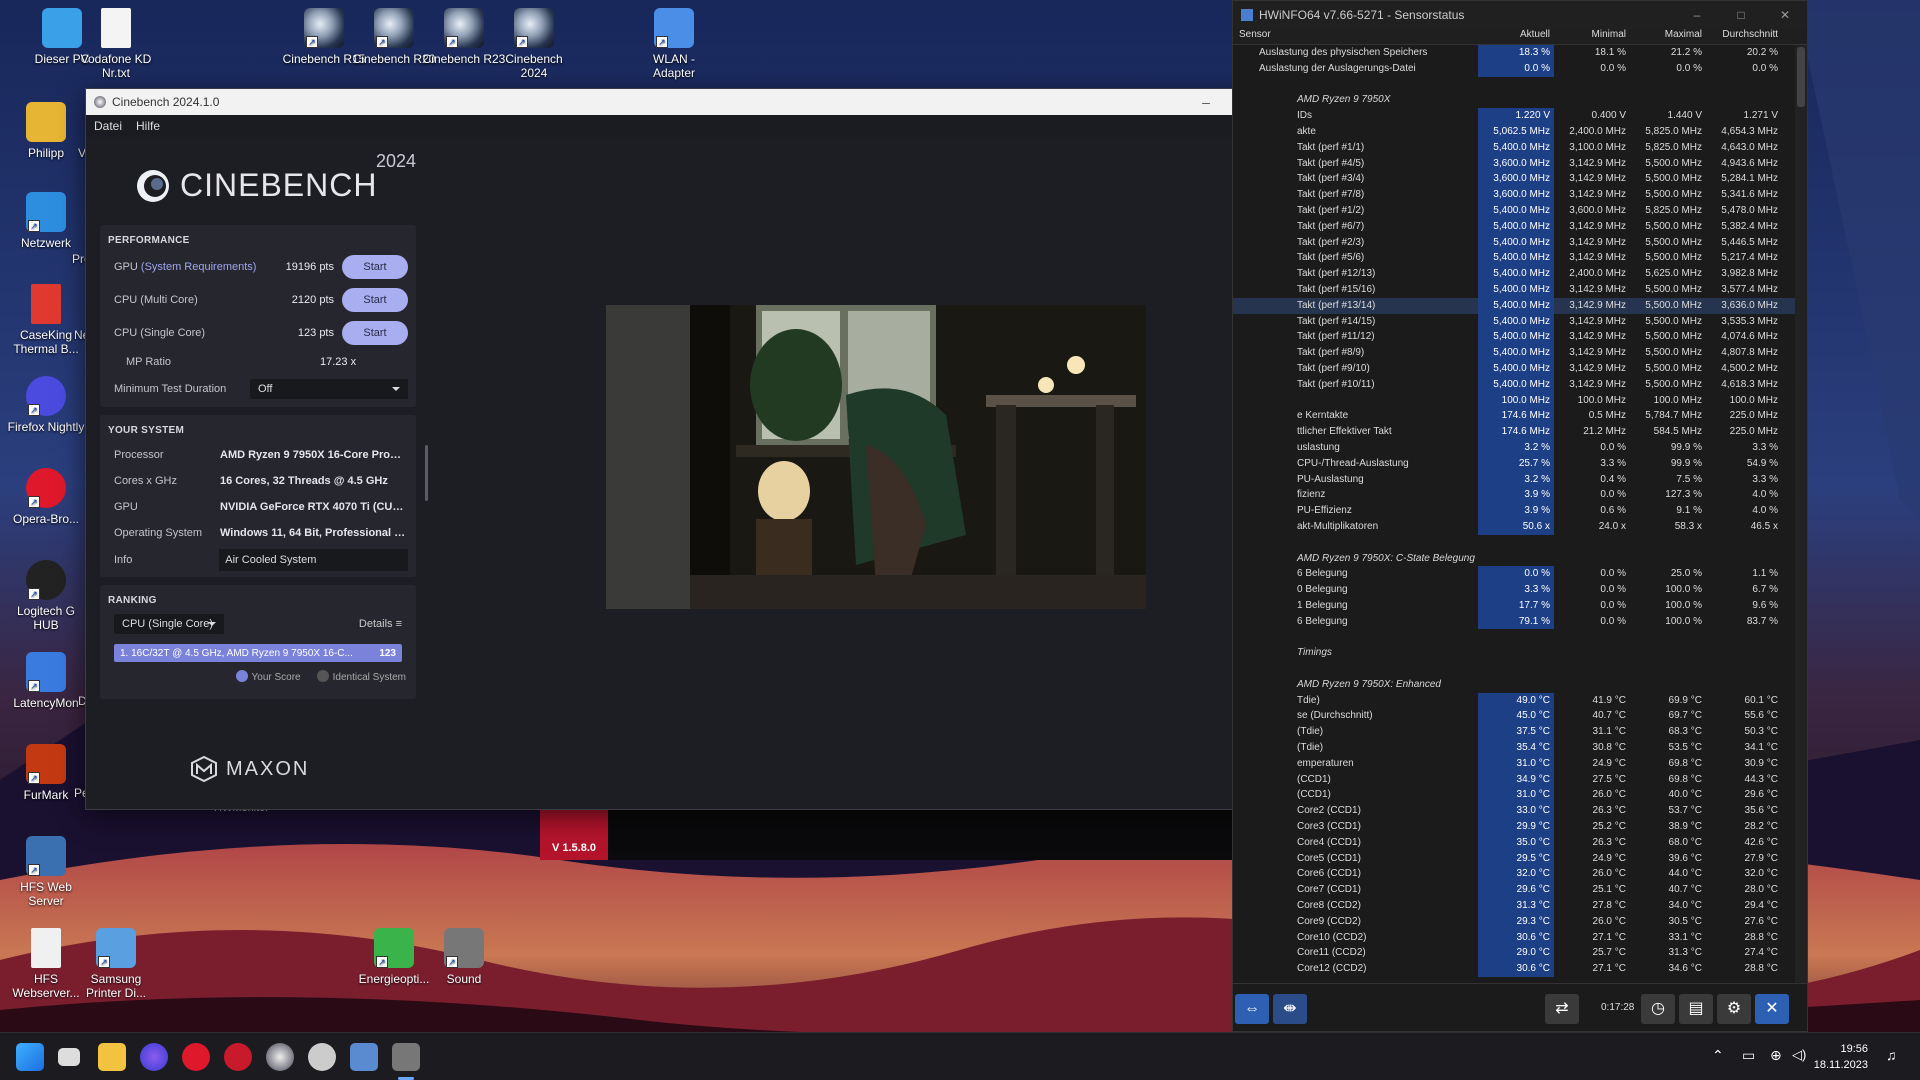 This screenshot has width=1920, height=1080. What do you see at coordinates (1839, 1065) in the screenshot?
I see `clock-date: 18.11.2023` at bounding box center [1839, 1065].